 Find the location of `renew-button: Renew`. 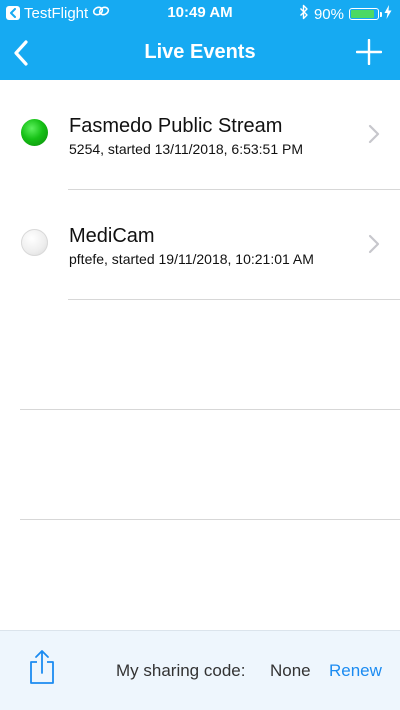

renew-button: Renew is located at coordinates (355, 671).